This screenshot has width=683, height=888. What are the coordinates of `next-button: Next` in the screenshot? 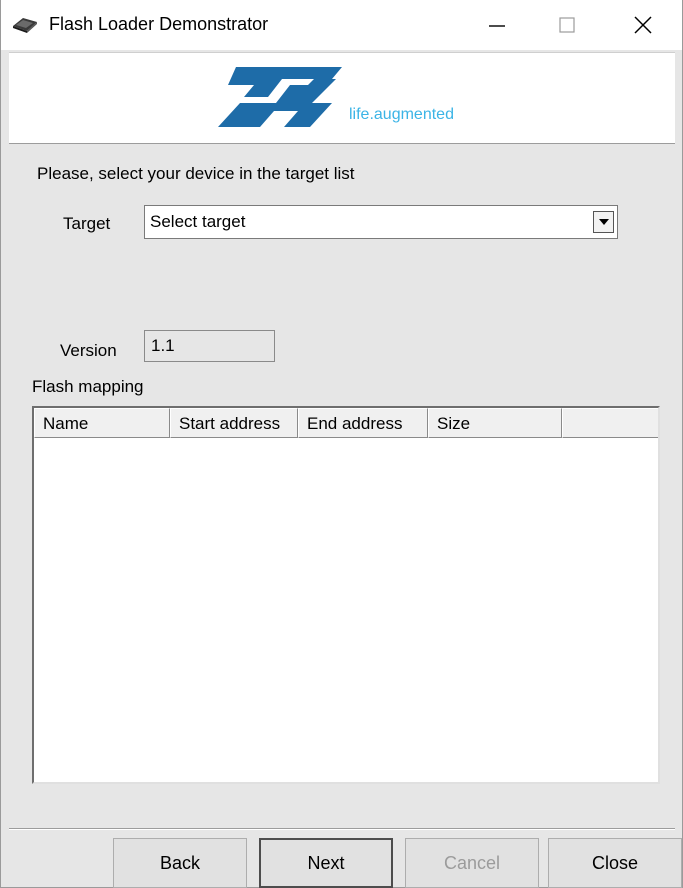 It's located at (326, 863).